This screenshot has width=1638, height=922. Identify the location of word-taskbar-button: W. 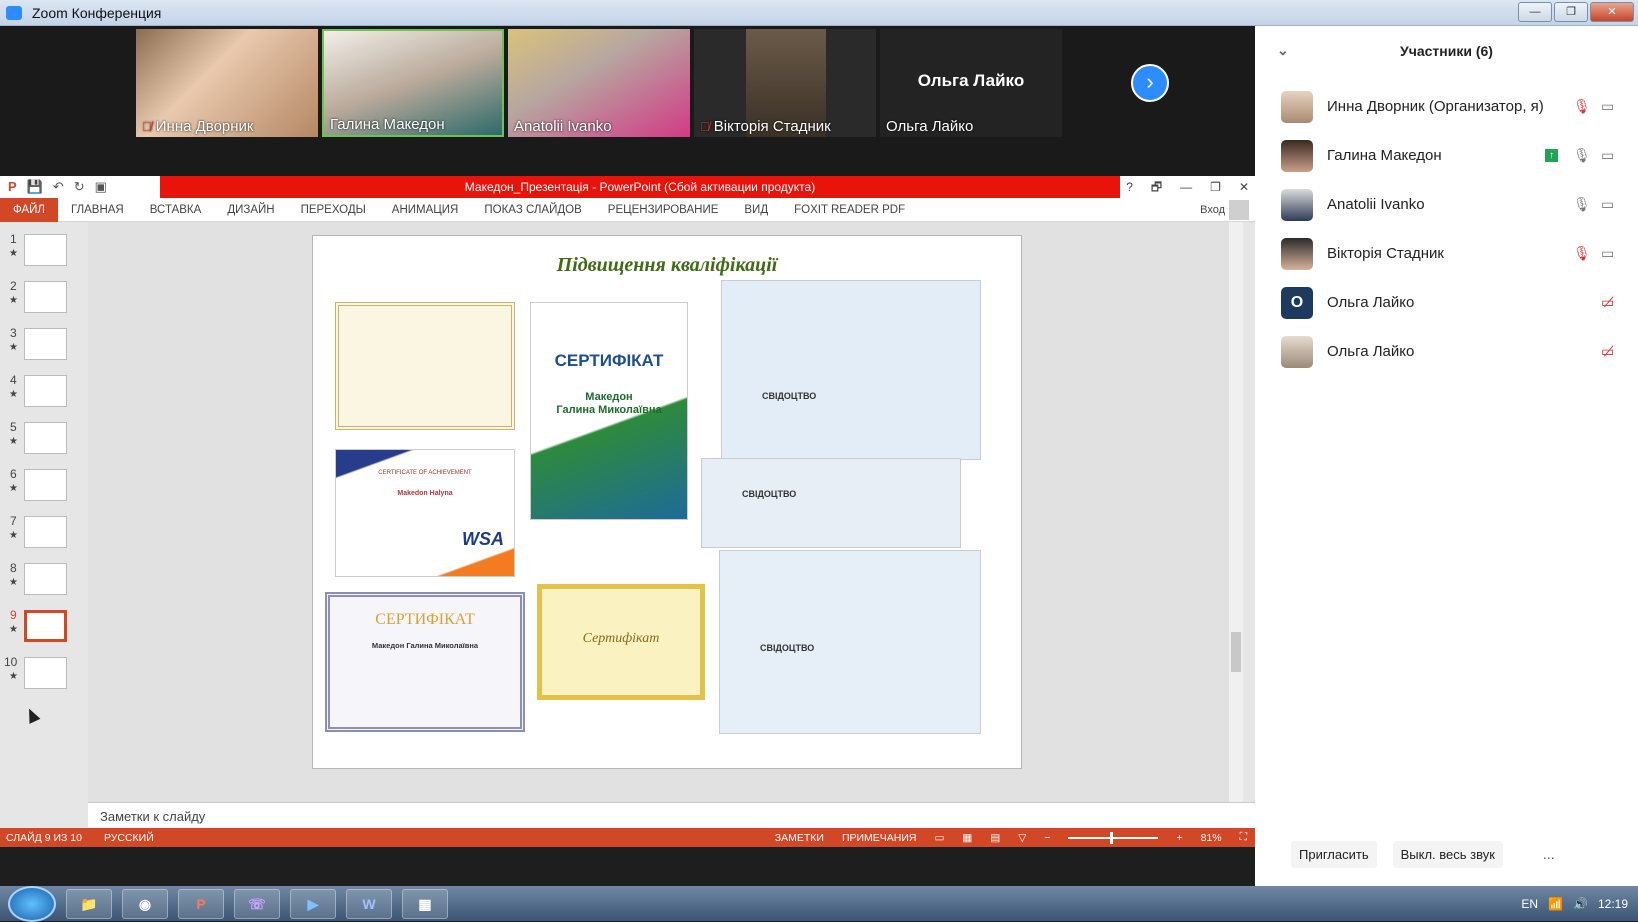
(369, 903).